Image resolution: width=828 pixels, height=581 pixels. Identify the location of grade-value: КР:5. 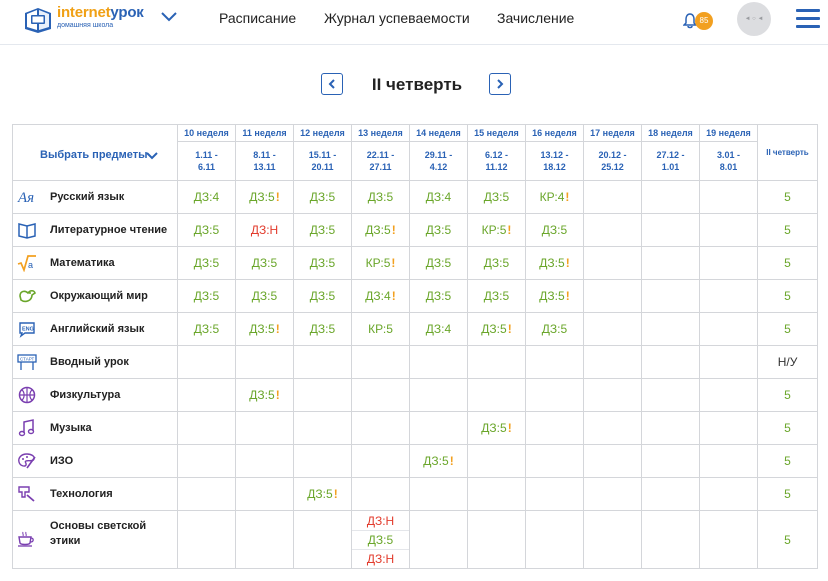
(494, 230).